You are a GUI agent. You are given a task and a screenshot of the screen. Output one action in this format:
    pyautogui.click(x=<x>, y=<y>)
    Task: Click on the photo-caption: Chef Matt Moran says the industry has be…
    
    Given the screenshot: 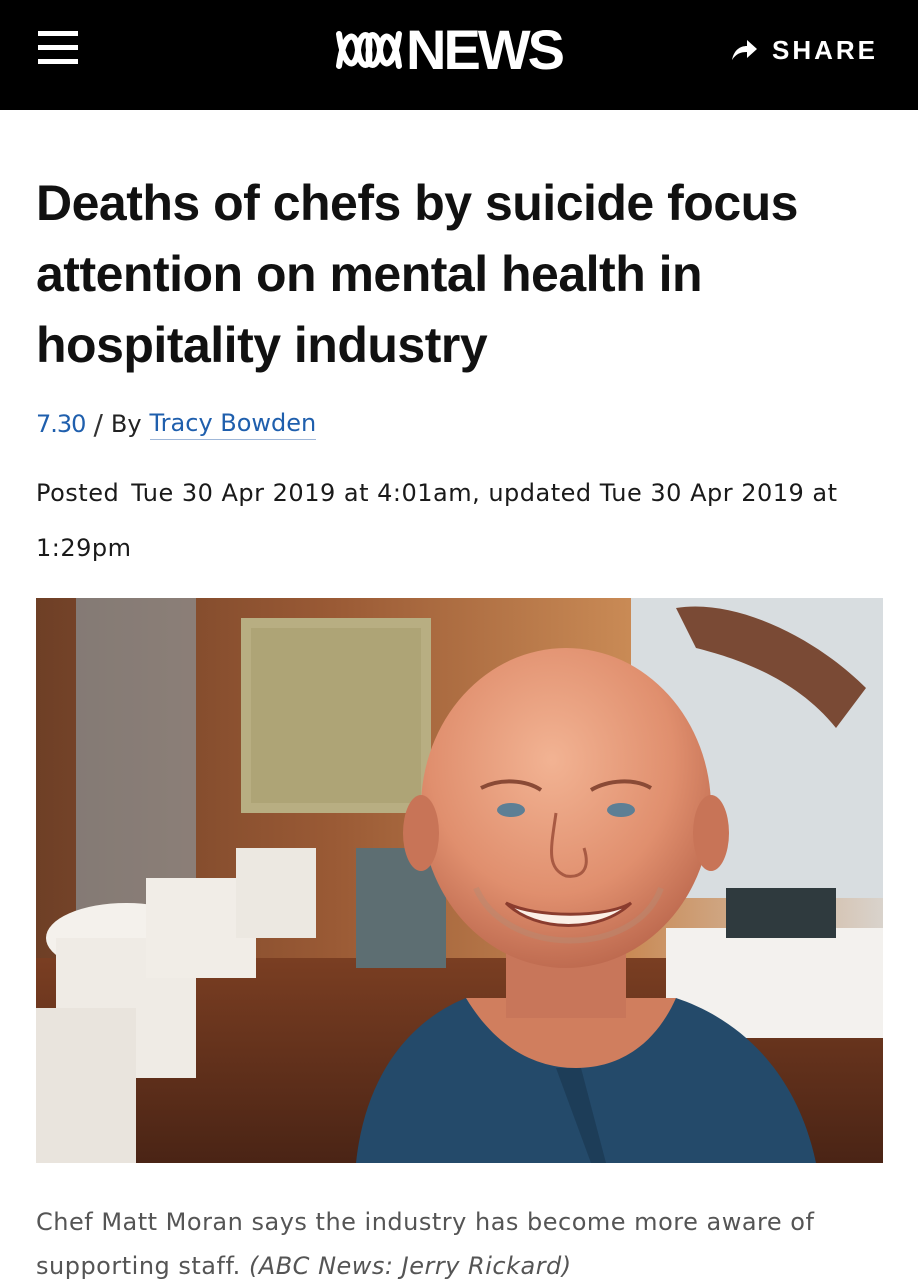 What is the action you would take?
    pyautogui.click(x=461, y=1244)
    